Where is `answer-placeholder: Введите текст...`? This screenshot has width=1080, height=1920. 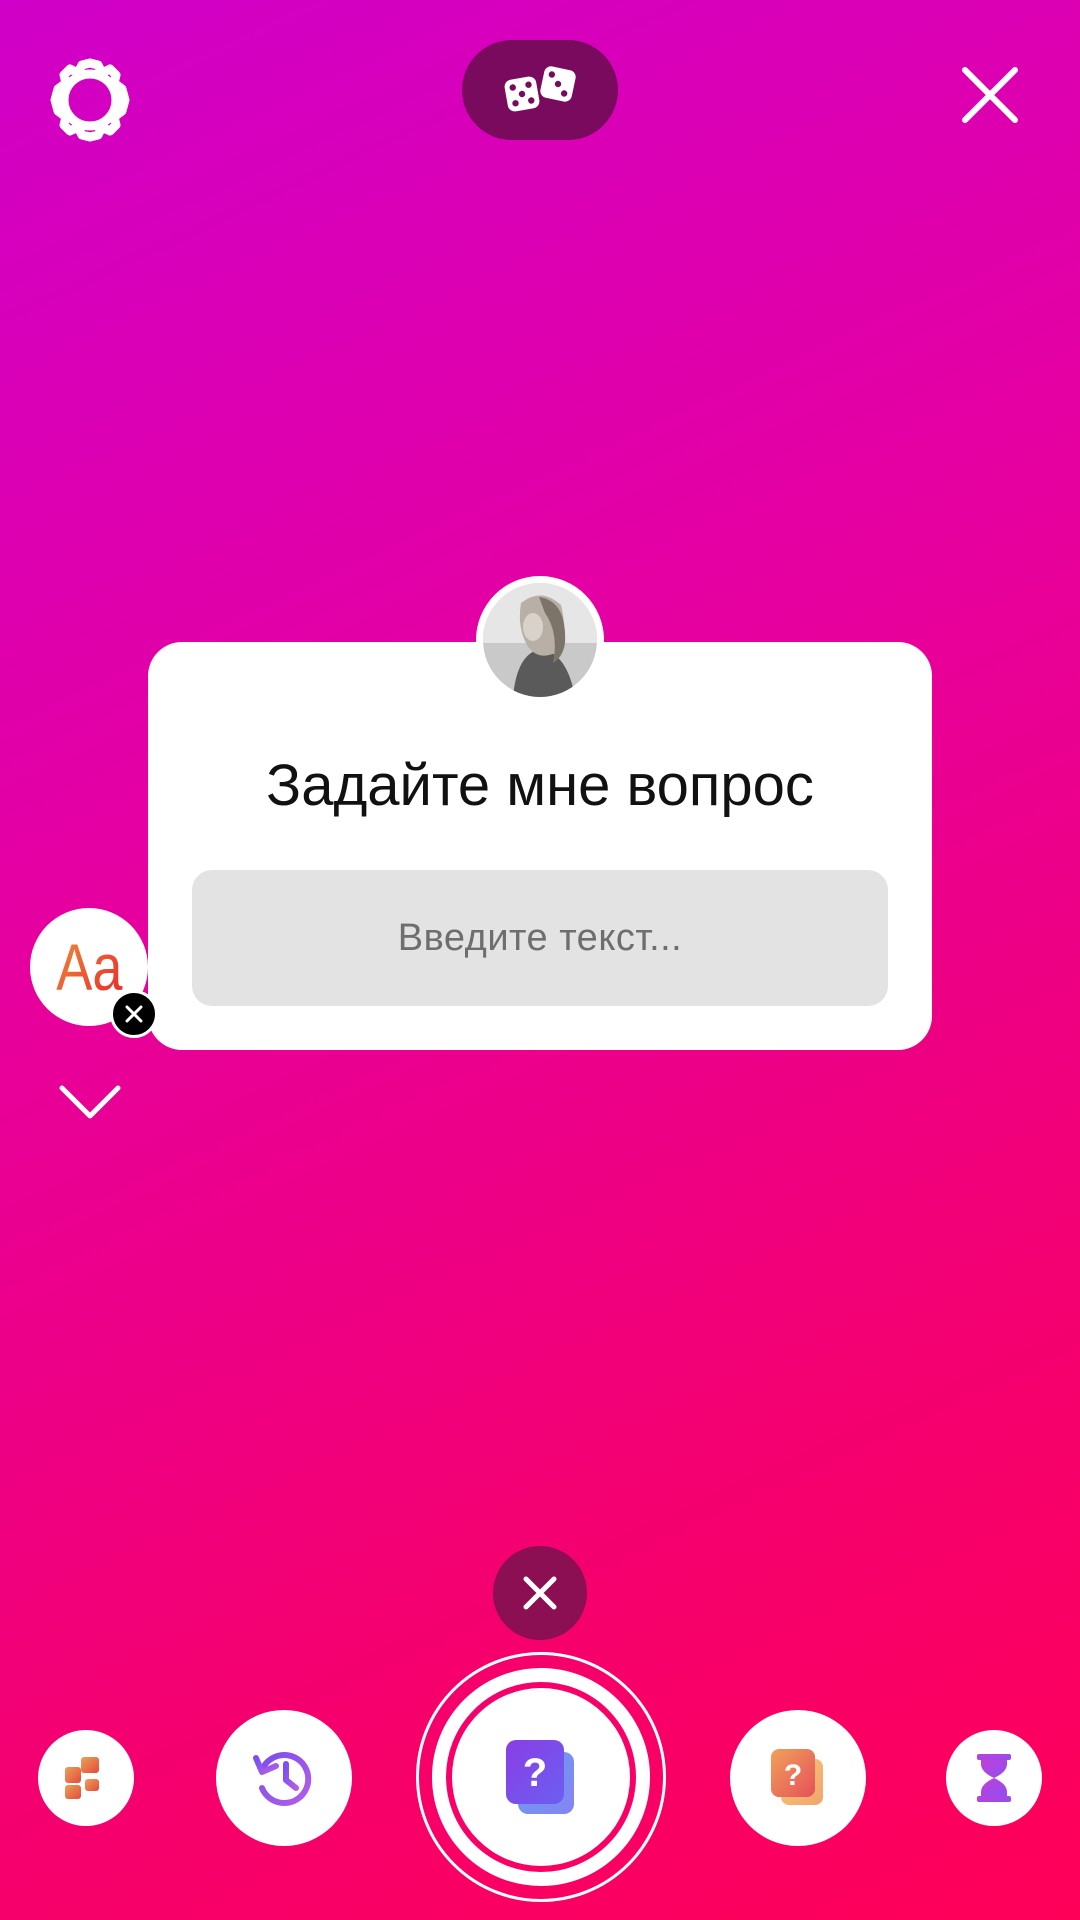 answer-placeholder: Введите текст... is located at coordinates (540, 937).